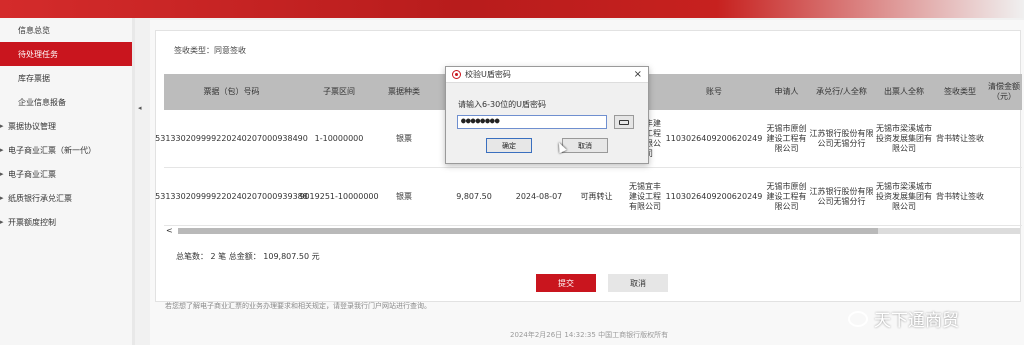  I want to click on dialog-title: 校验U盾密码, so click(488, 74).